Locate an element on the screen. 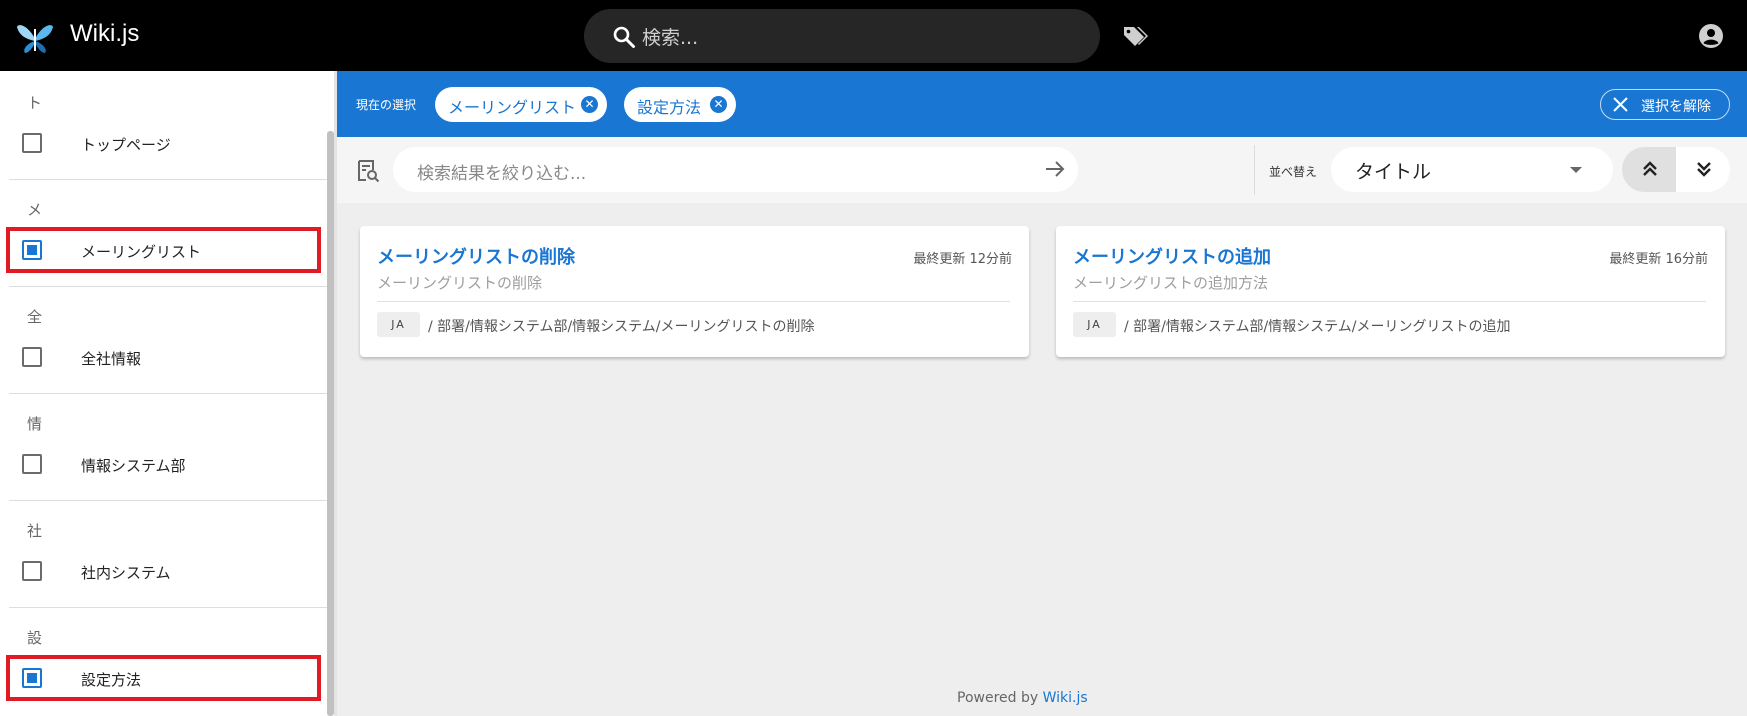 The height and width of the screenshot is (716, 1747). sort-descending-button is located at coordinates (1703, 169).